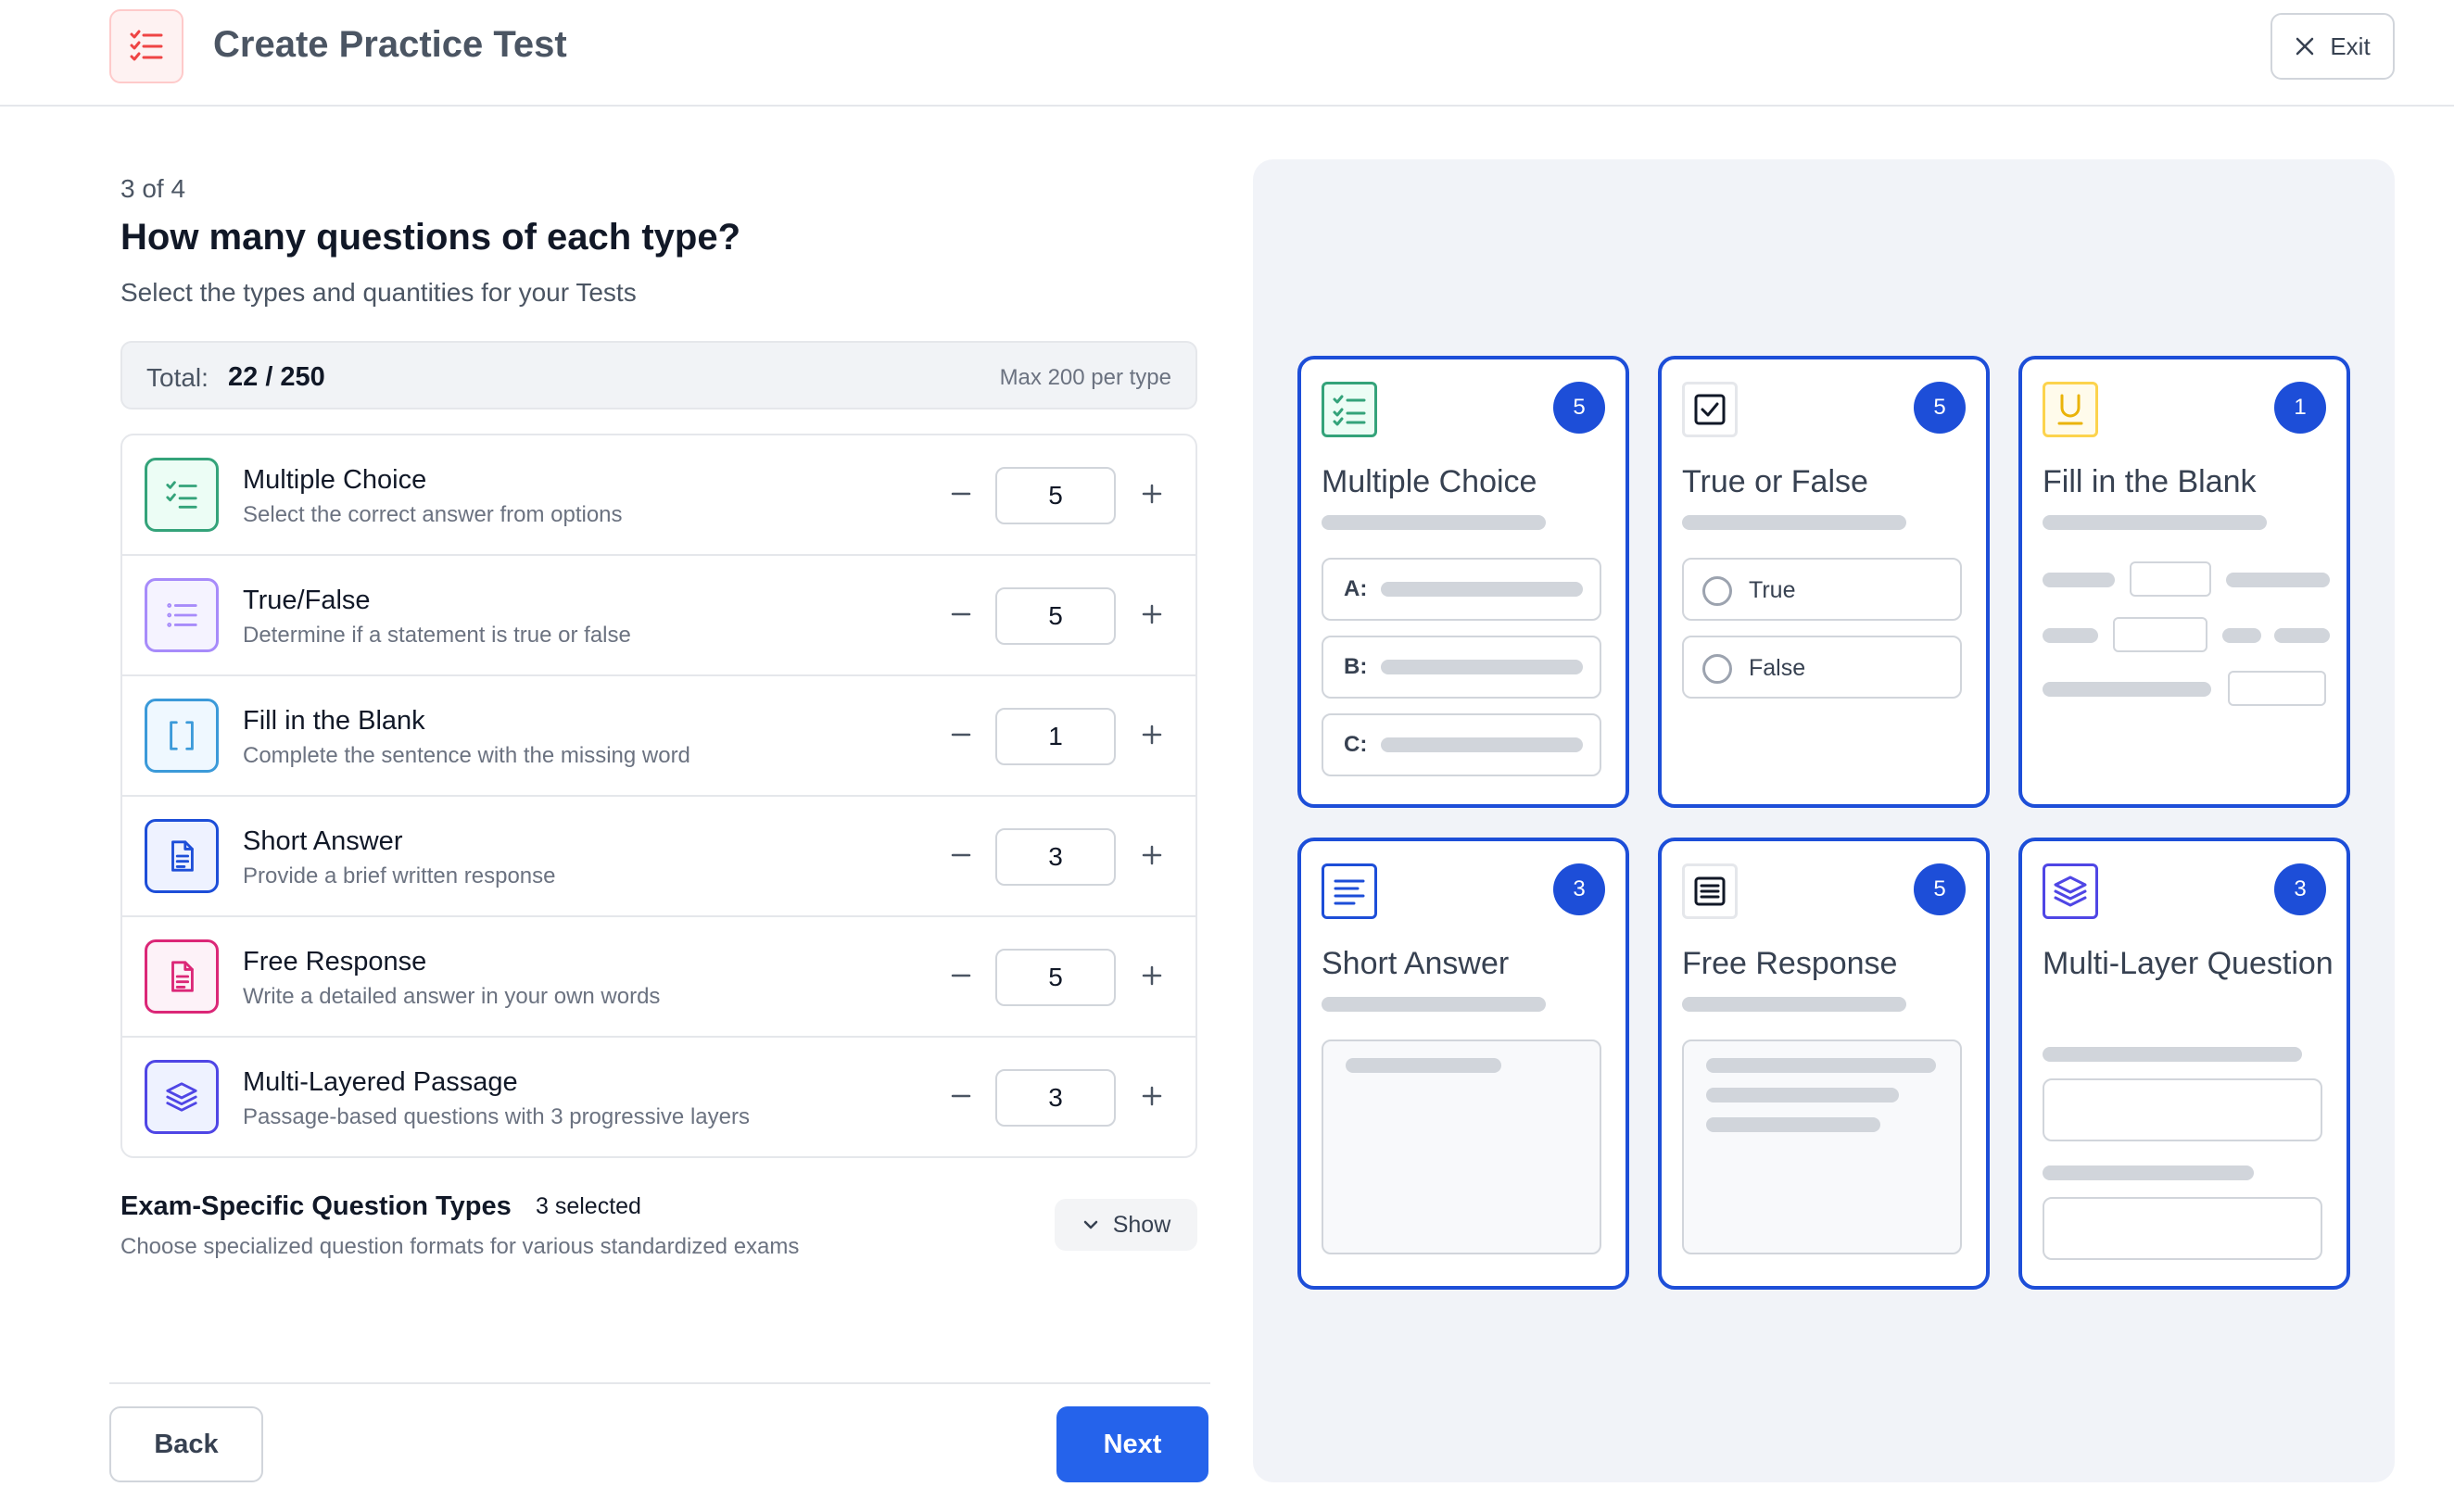 This screenshot has height=1512, width=2454. I want to click on show-exam-types-button: Show, so click(1126, 1225).